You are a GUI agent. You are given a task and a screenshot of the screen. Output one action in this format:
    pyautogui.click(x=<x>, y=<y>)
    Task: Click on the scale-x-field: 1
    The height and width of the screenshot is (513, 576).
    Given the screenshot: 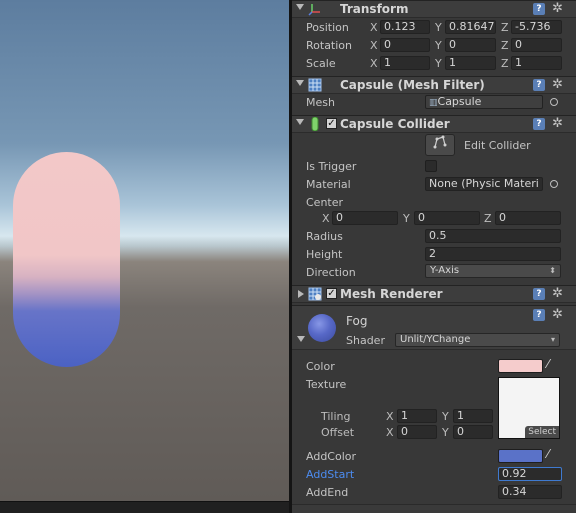 What is the action you would take?
    pyautogui.click(x=405, y=63)
    